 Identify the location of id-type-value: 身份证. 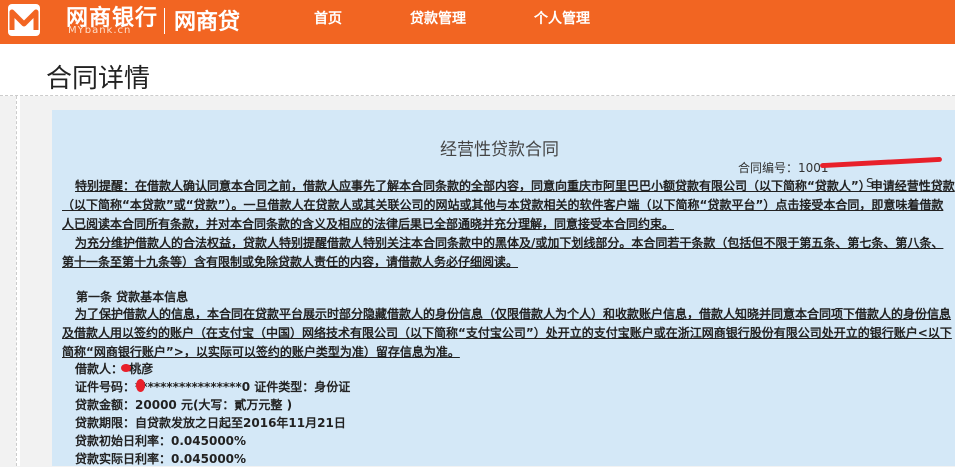
(332, 387).